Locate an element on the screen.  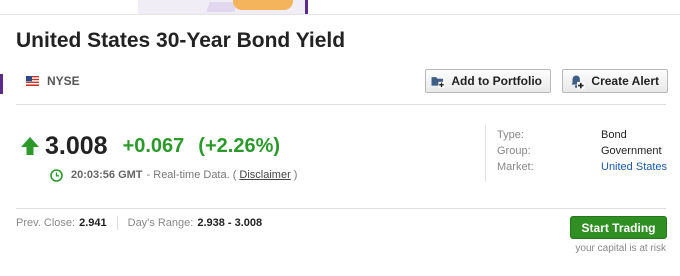
start-trading-button: Start Trading is located at coordinates (618, 227).